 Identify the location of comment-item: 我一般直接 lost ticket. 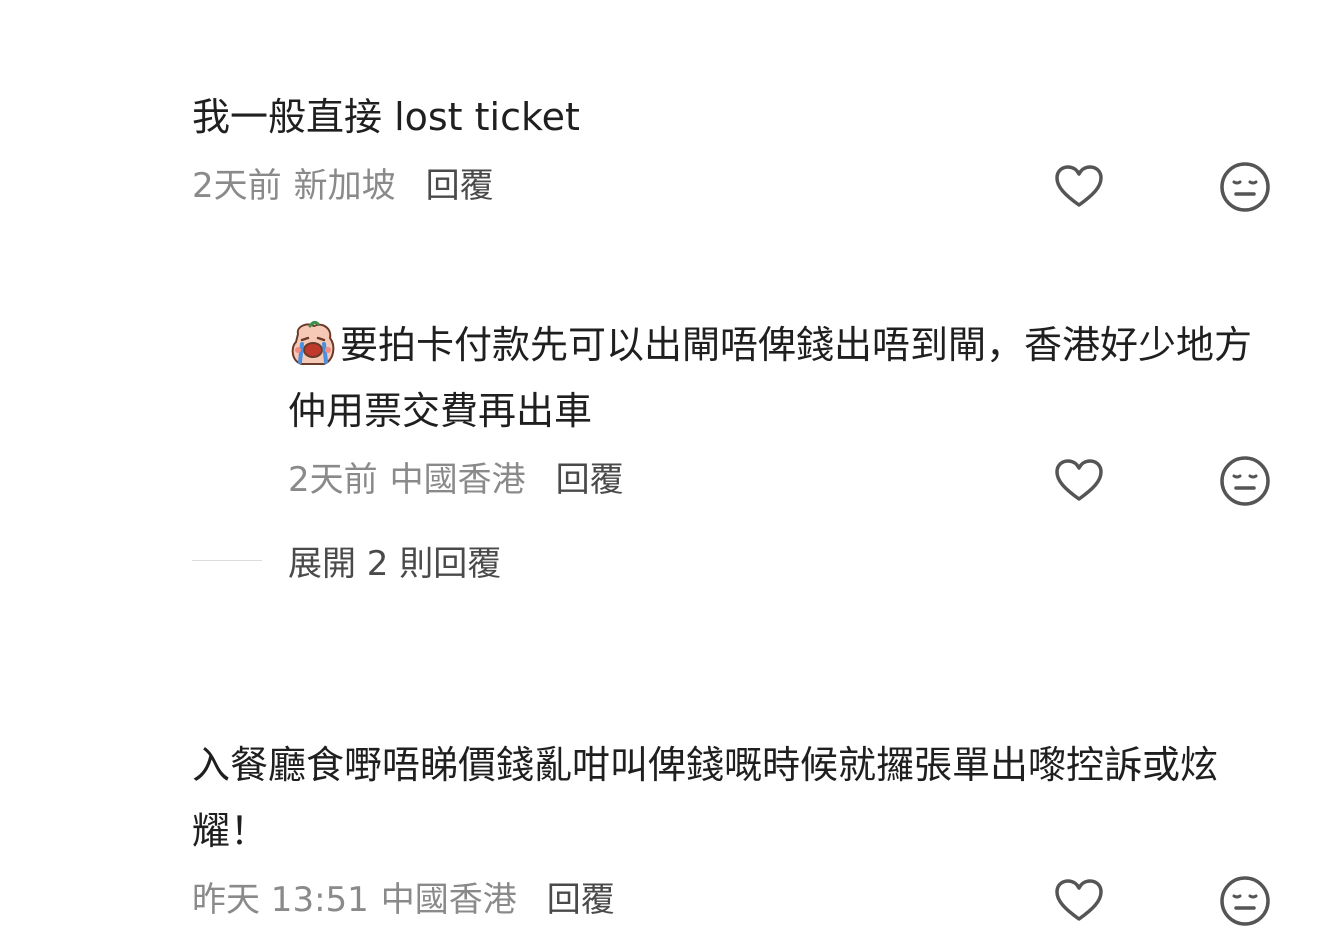
(692, 117).